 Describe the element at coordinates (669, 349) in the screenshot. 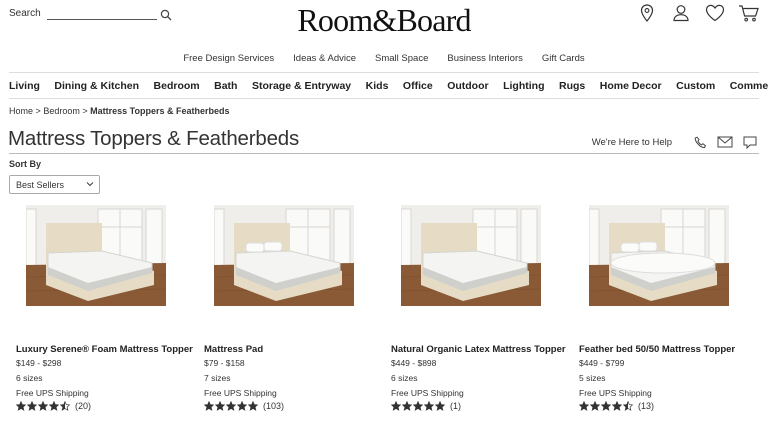

I see `product-name: Feather bed 50/50 Mattress Topper` at that location.